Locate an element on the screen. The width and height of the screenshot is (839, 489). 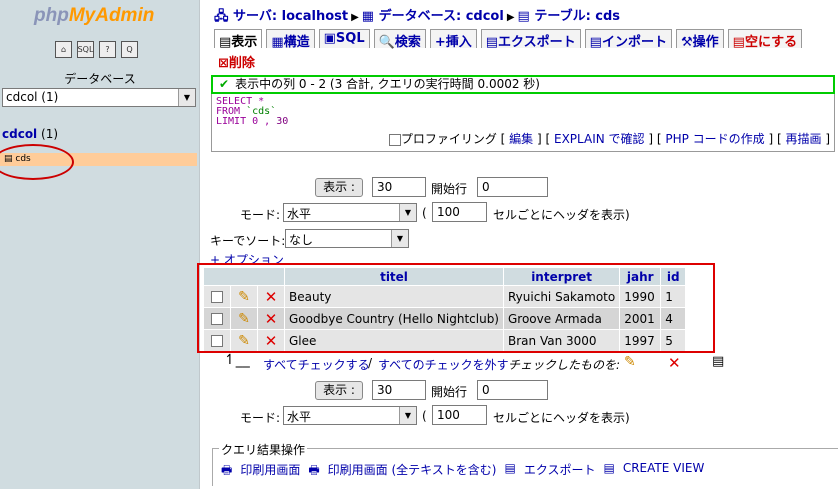
database-label: データベース is located at coordinates (100, 79).